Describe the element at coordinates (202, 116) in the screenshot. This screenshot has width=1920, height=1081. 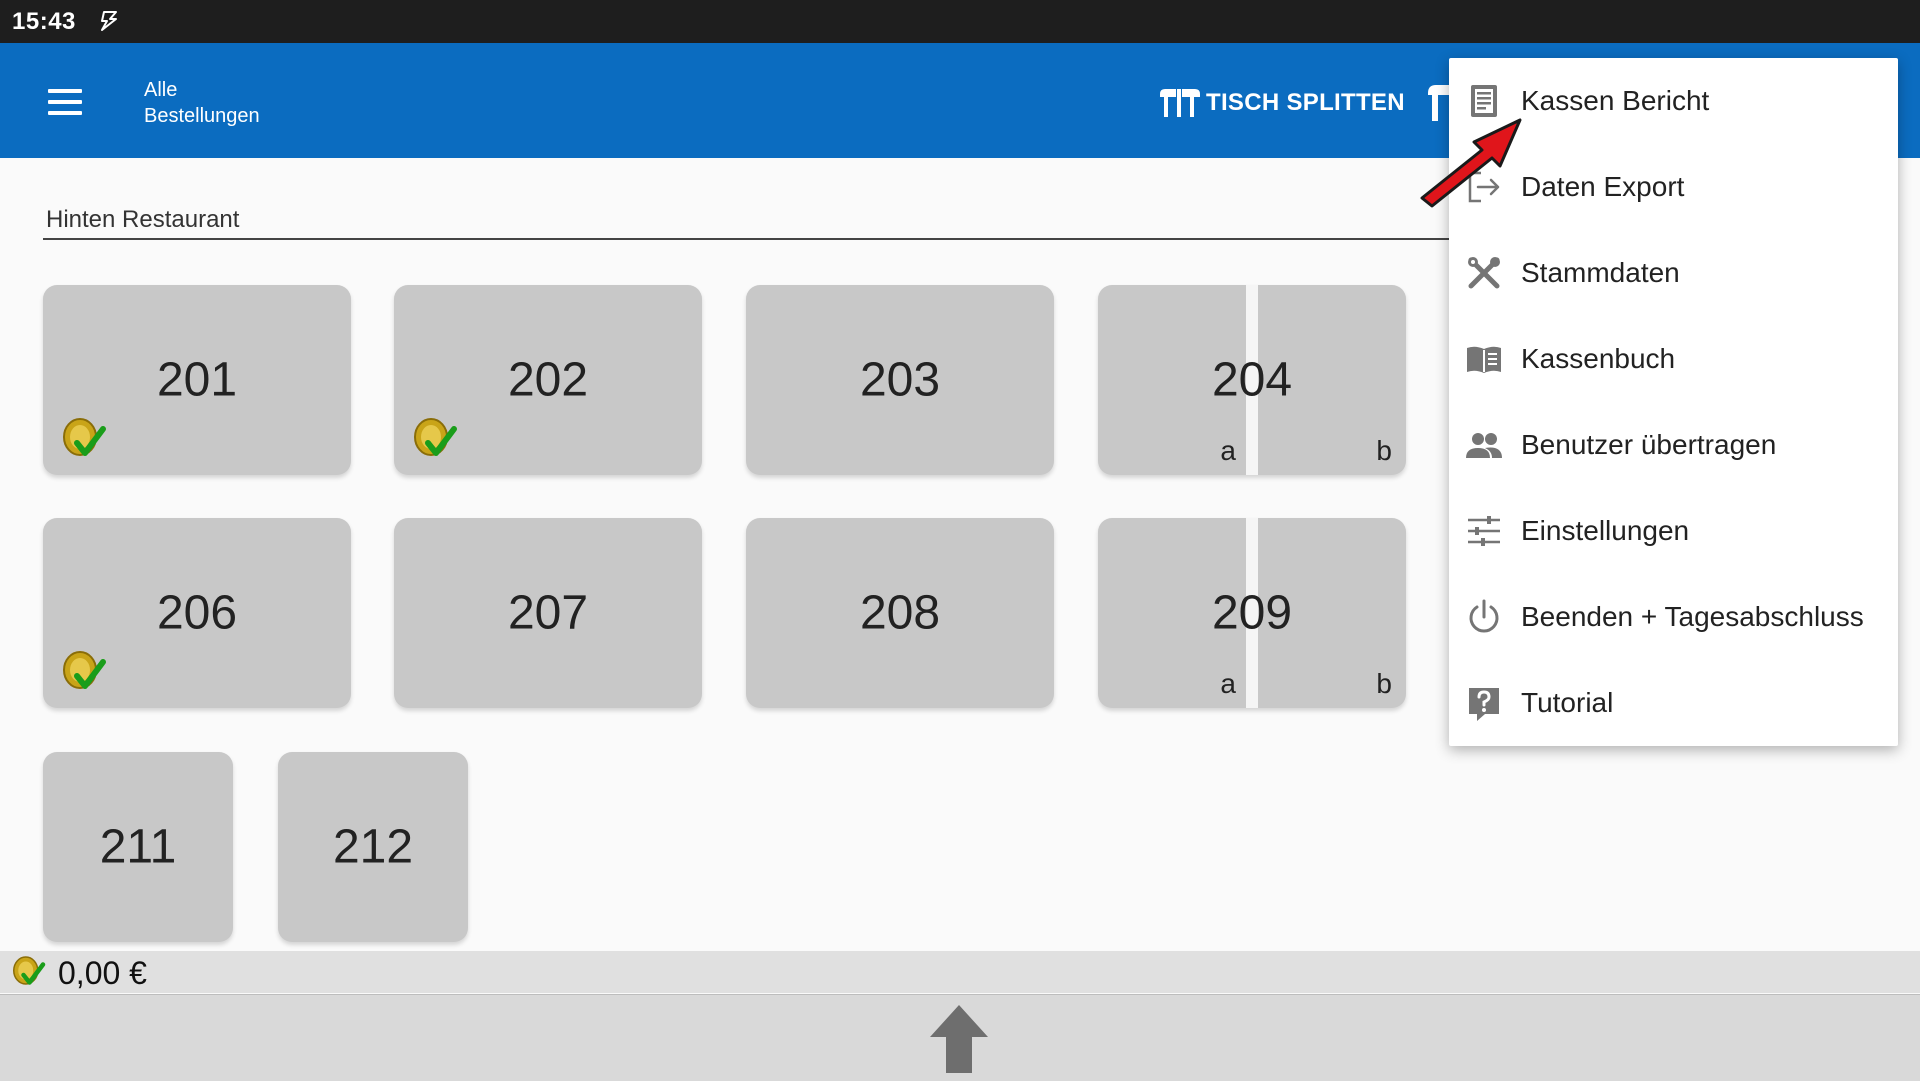
I see `title-line-2: Bestellungen` at that location.